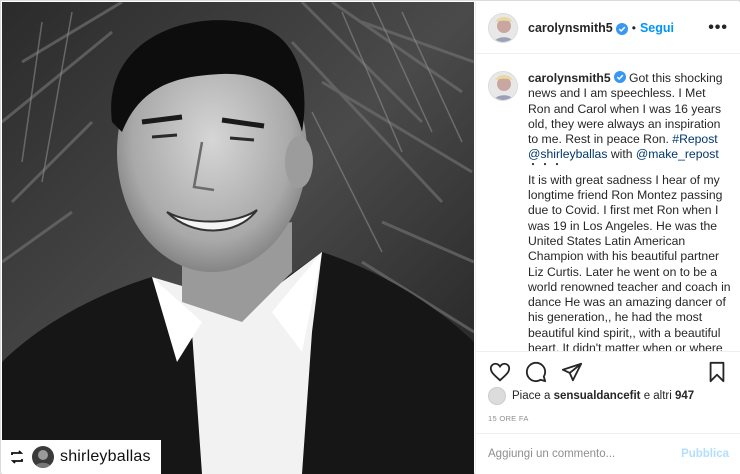  What do you see at coordinates (536, 372) in the screenshot?
I see `comment-icon` at bounding box center [536, 372].